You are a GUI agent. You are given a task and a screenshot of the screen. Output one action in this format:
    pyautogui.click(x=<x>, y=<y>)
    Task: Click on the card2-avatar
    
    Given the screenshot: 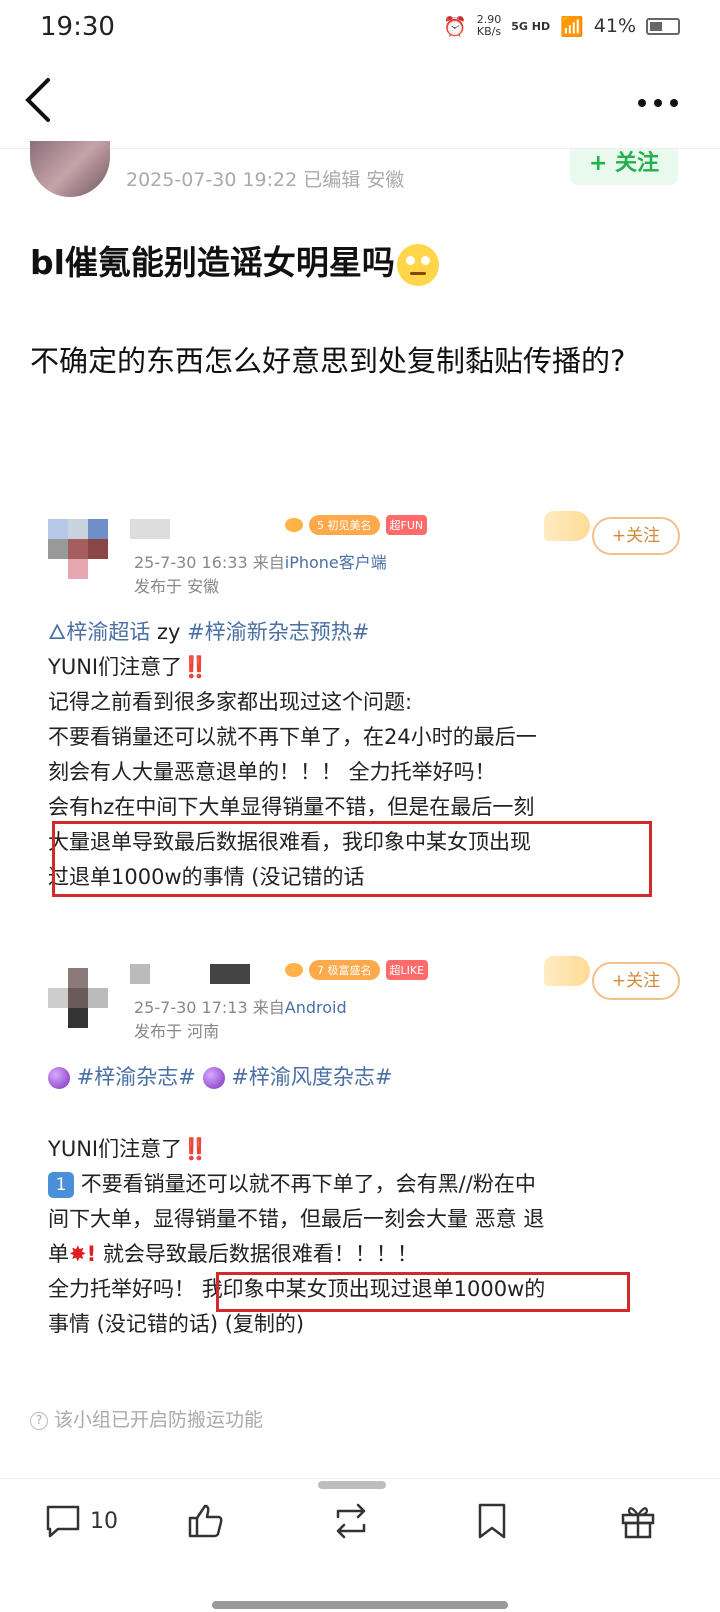 What is the action you would take?
    pyautogui.click(x=80, y=996)
    